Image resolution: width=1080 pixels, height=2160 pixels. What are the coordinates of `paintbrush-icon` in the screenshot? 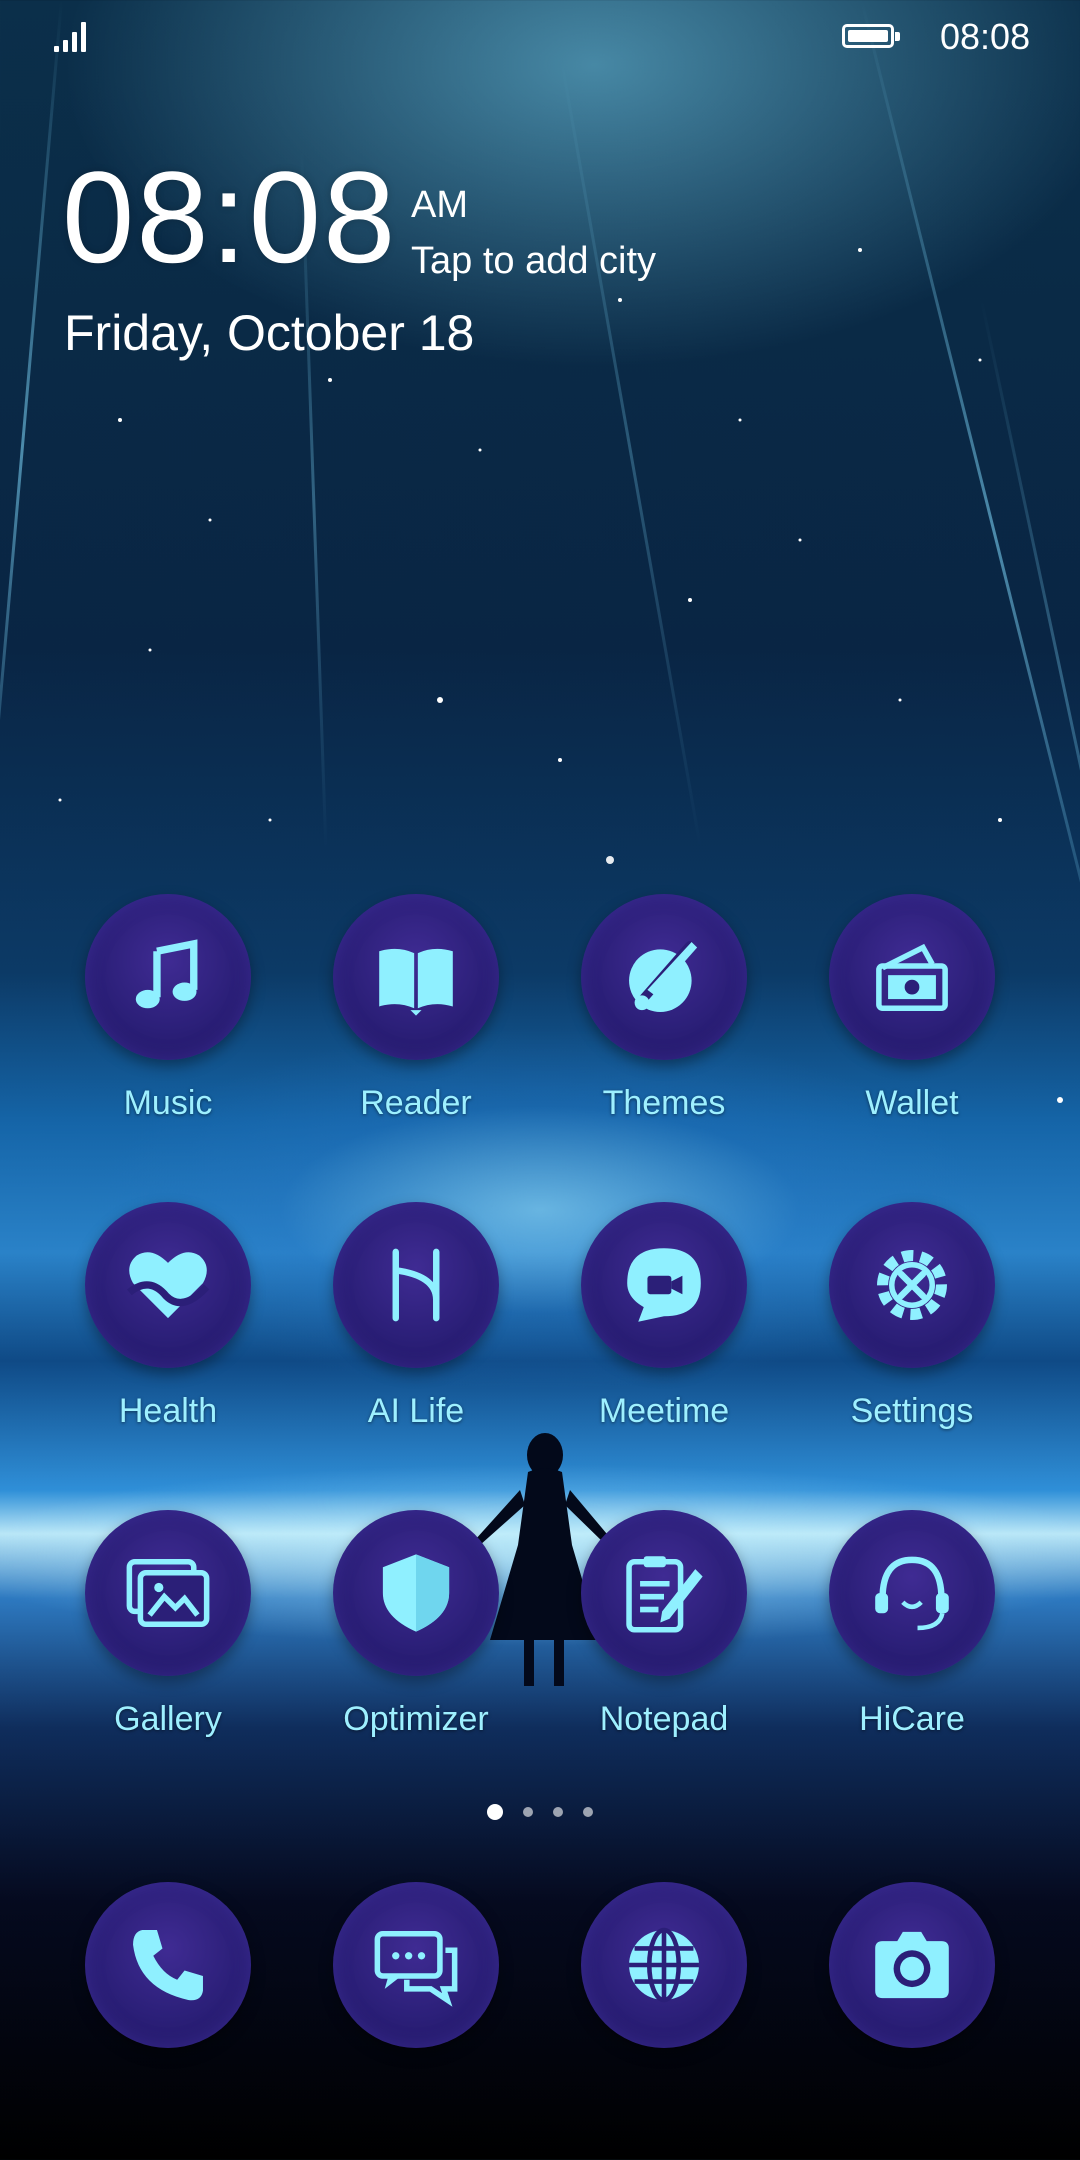 It's located at (664, 977).